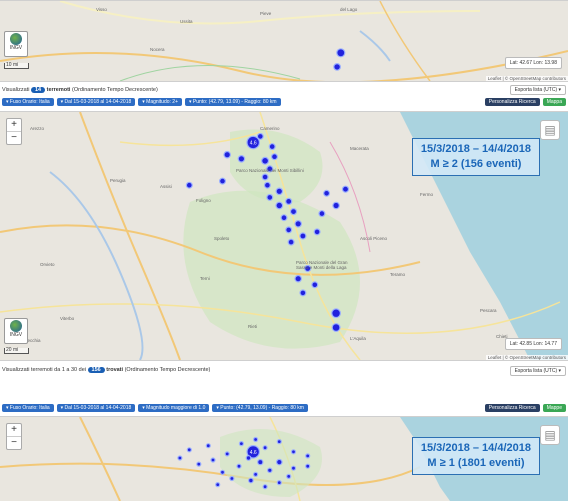 The image size is (568, 501). Describe the element at coordinates (398, 274) in the screenshot. I see `place-label: Teramo` at that location.